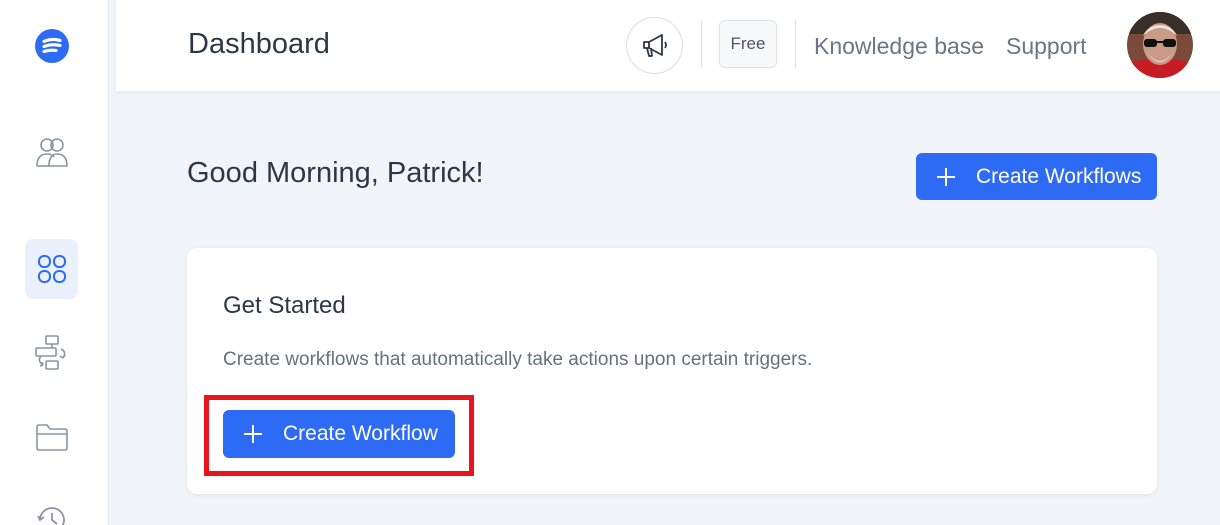 The image size is (1220, 525). I want to click on sidebar-item-history, so click(51, 507).